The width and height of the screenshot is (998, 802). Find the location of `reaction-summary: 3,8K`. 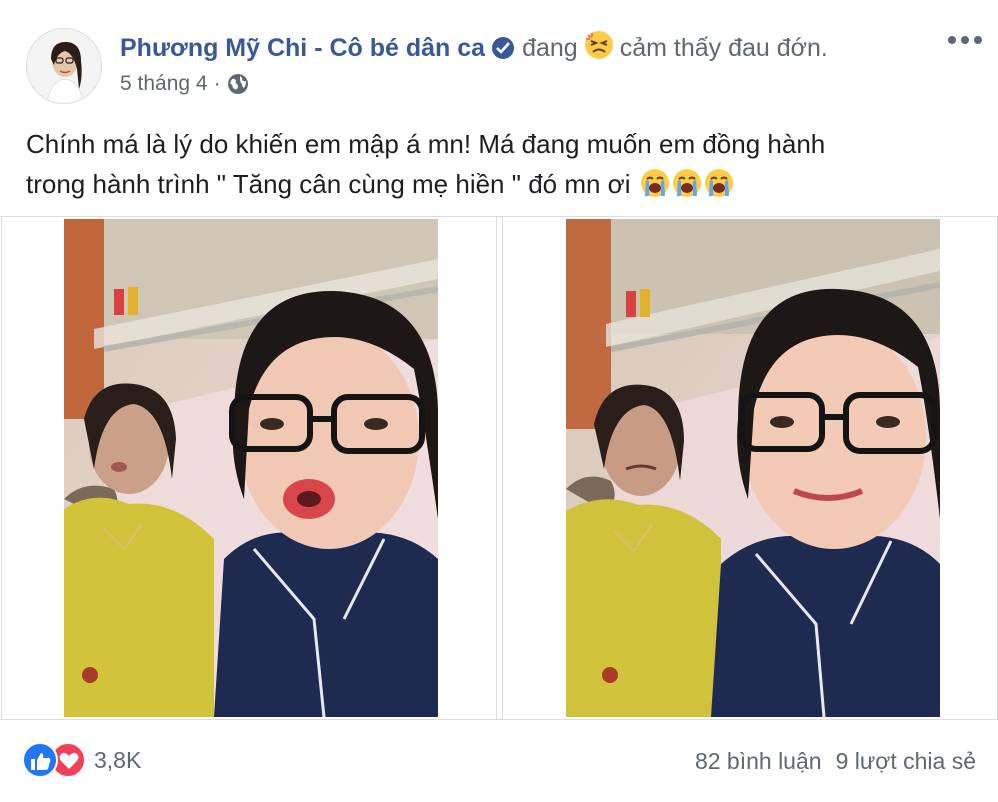

reaction-summary: 3,8K is located at coordinates (81, 760).